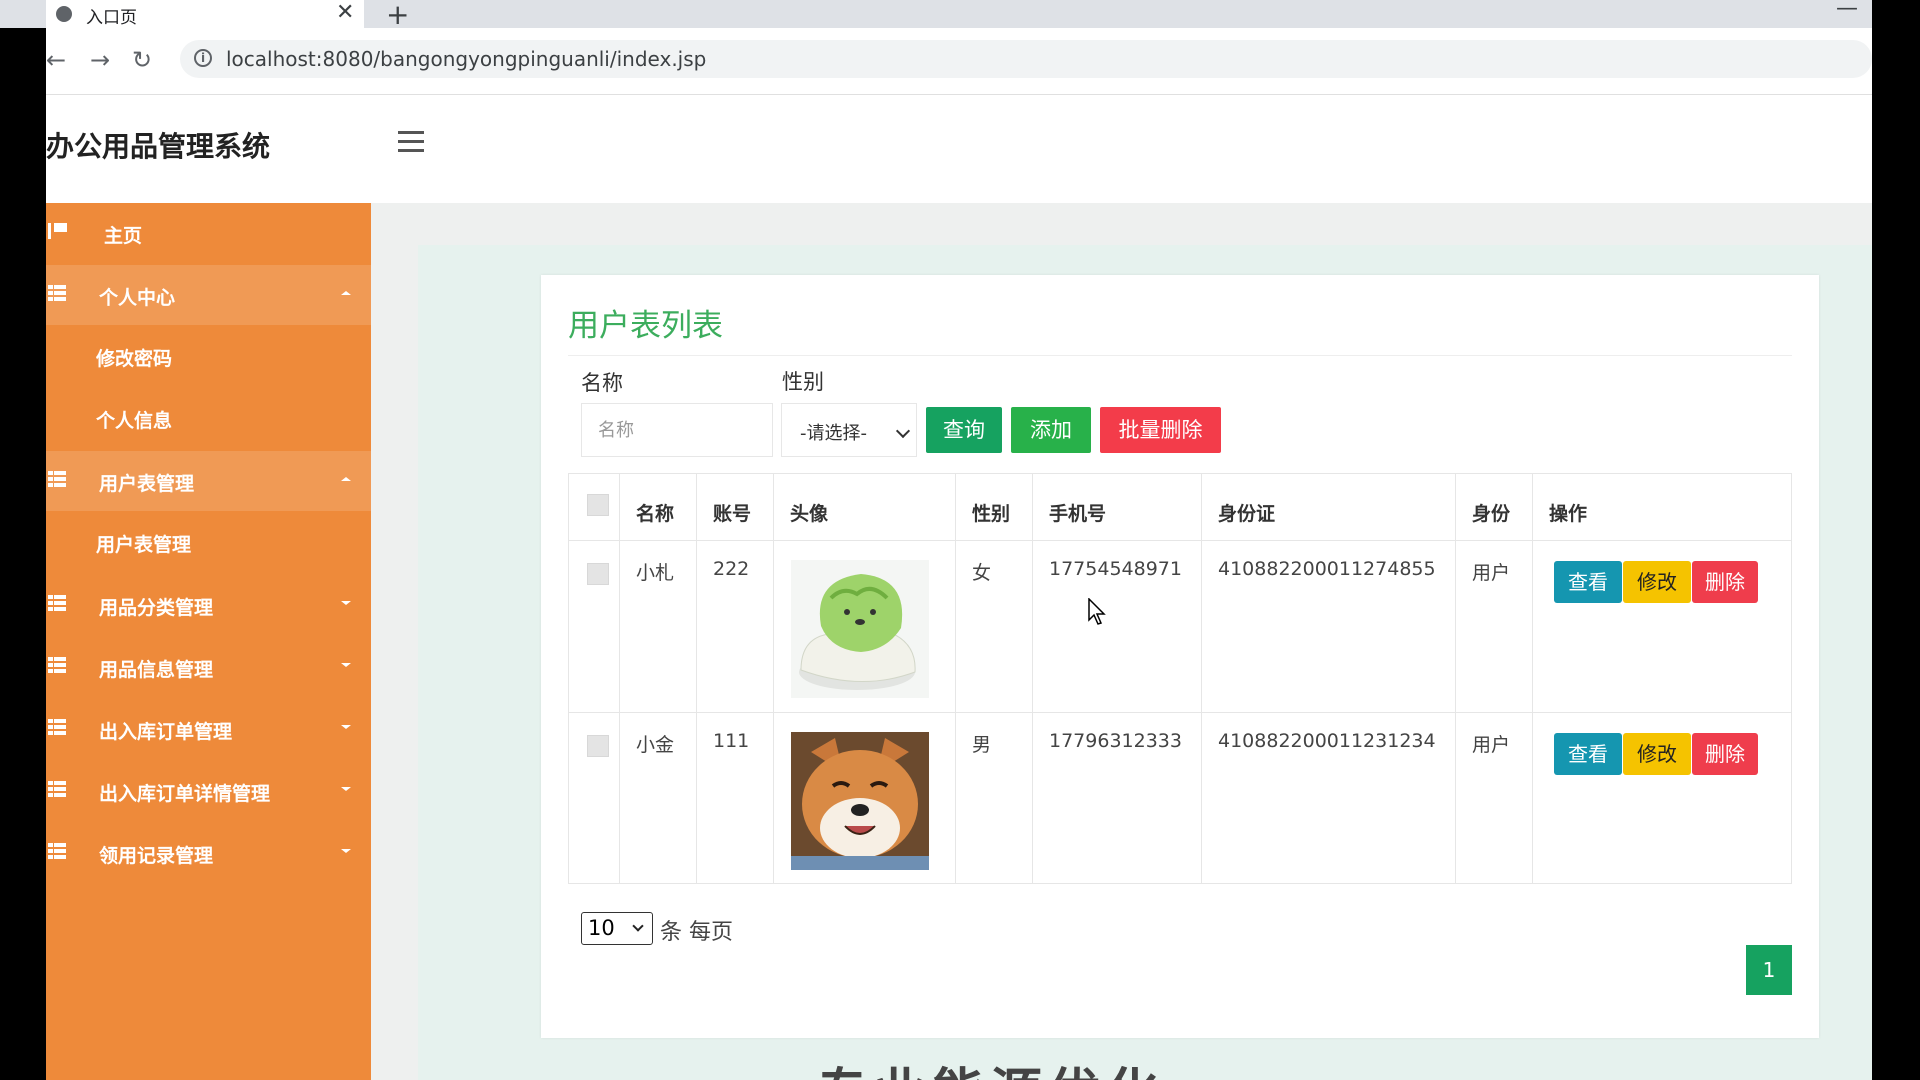  What do you see at coordinates (208, 542) in the screenshot?
I see `sidebar-item-user-table: 用户表管理` at bounding box center [208, 542].